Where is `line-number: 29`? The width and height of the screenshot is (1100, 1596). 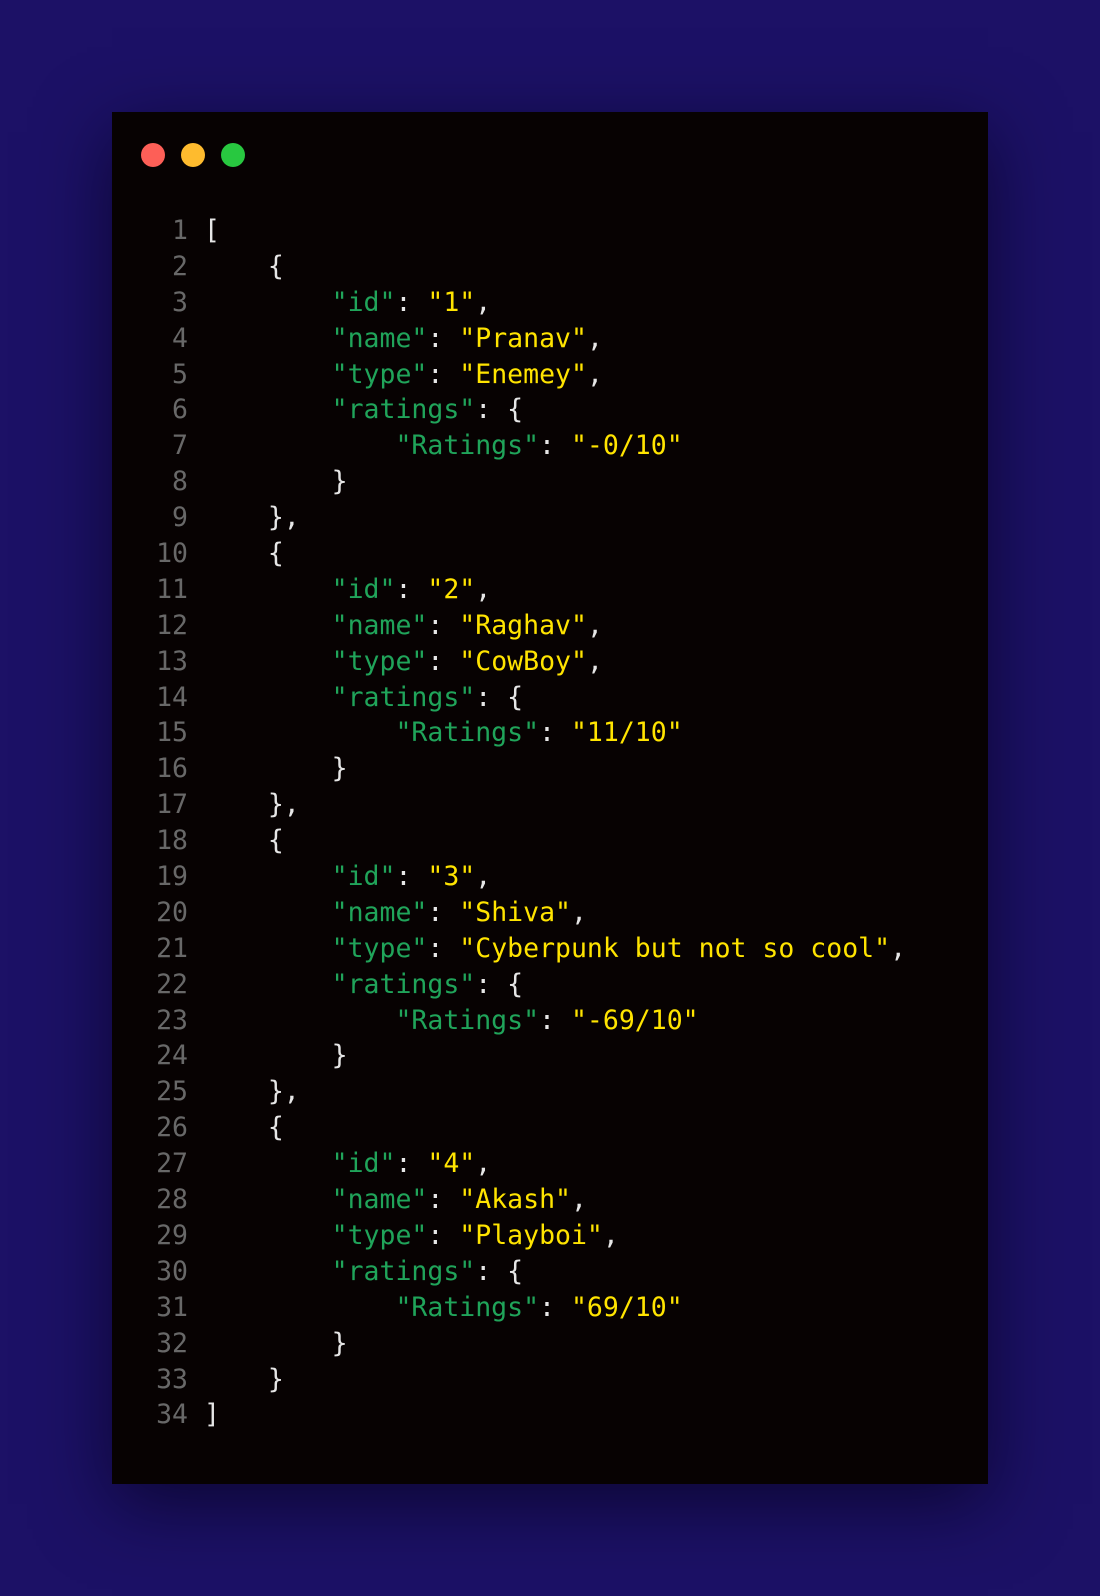
line-number: 29 is located at coordinates (172, 1235).